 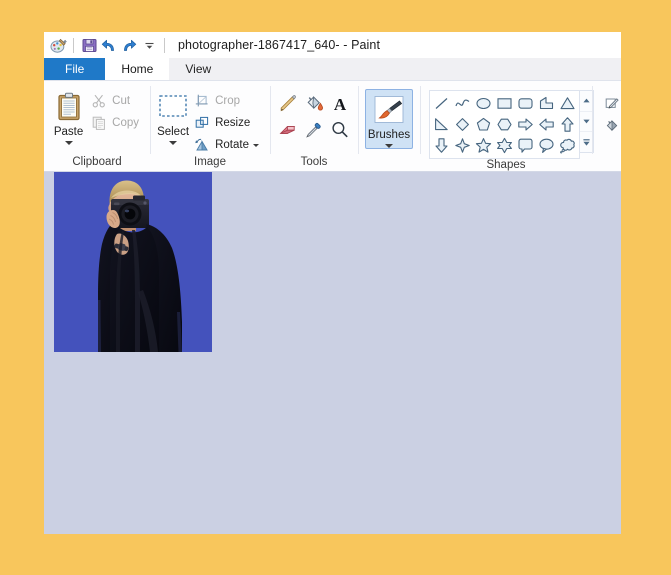 I want to click on ribbon-group-tools: A Tools, so click(x=314, y=126).